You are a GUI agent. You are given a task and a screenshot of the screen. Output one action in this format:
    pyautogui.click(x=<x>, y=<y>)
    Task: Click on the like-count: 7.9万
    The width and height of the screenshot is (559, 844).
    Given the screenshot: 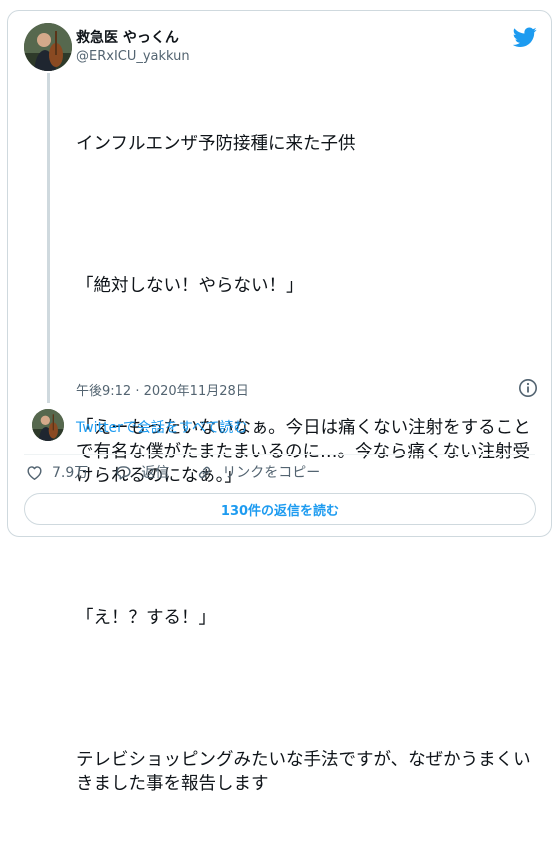 What is the action you would take?
    pyautogui.click(x=70, y=473)
    